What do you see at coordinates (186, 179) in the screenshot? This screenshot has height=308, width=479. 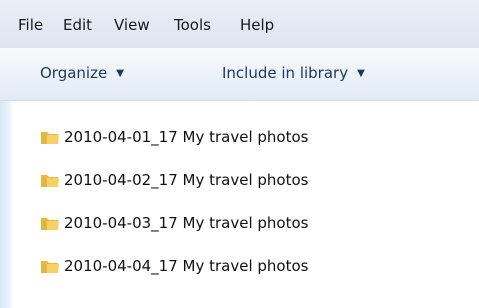 I see `folder-name: 2010-04-02_17 My travel photos` at bounding box center [186, 179].